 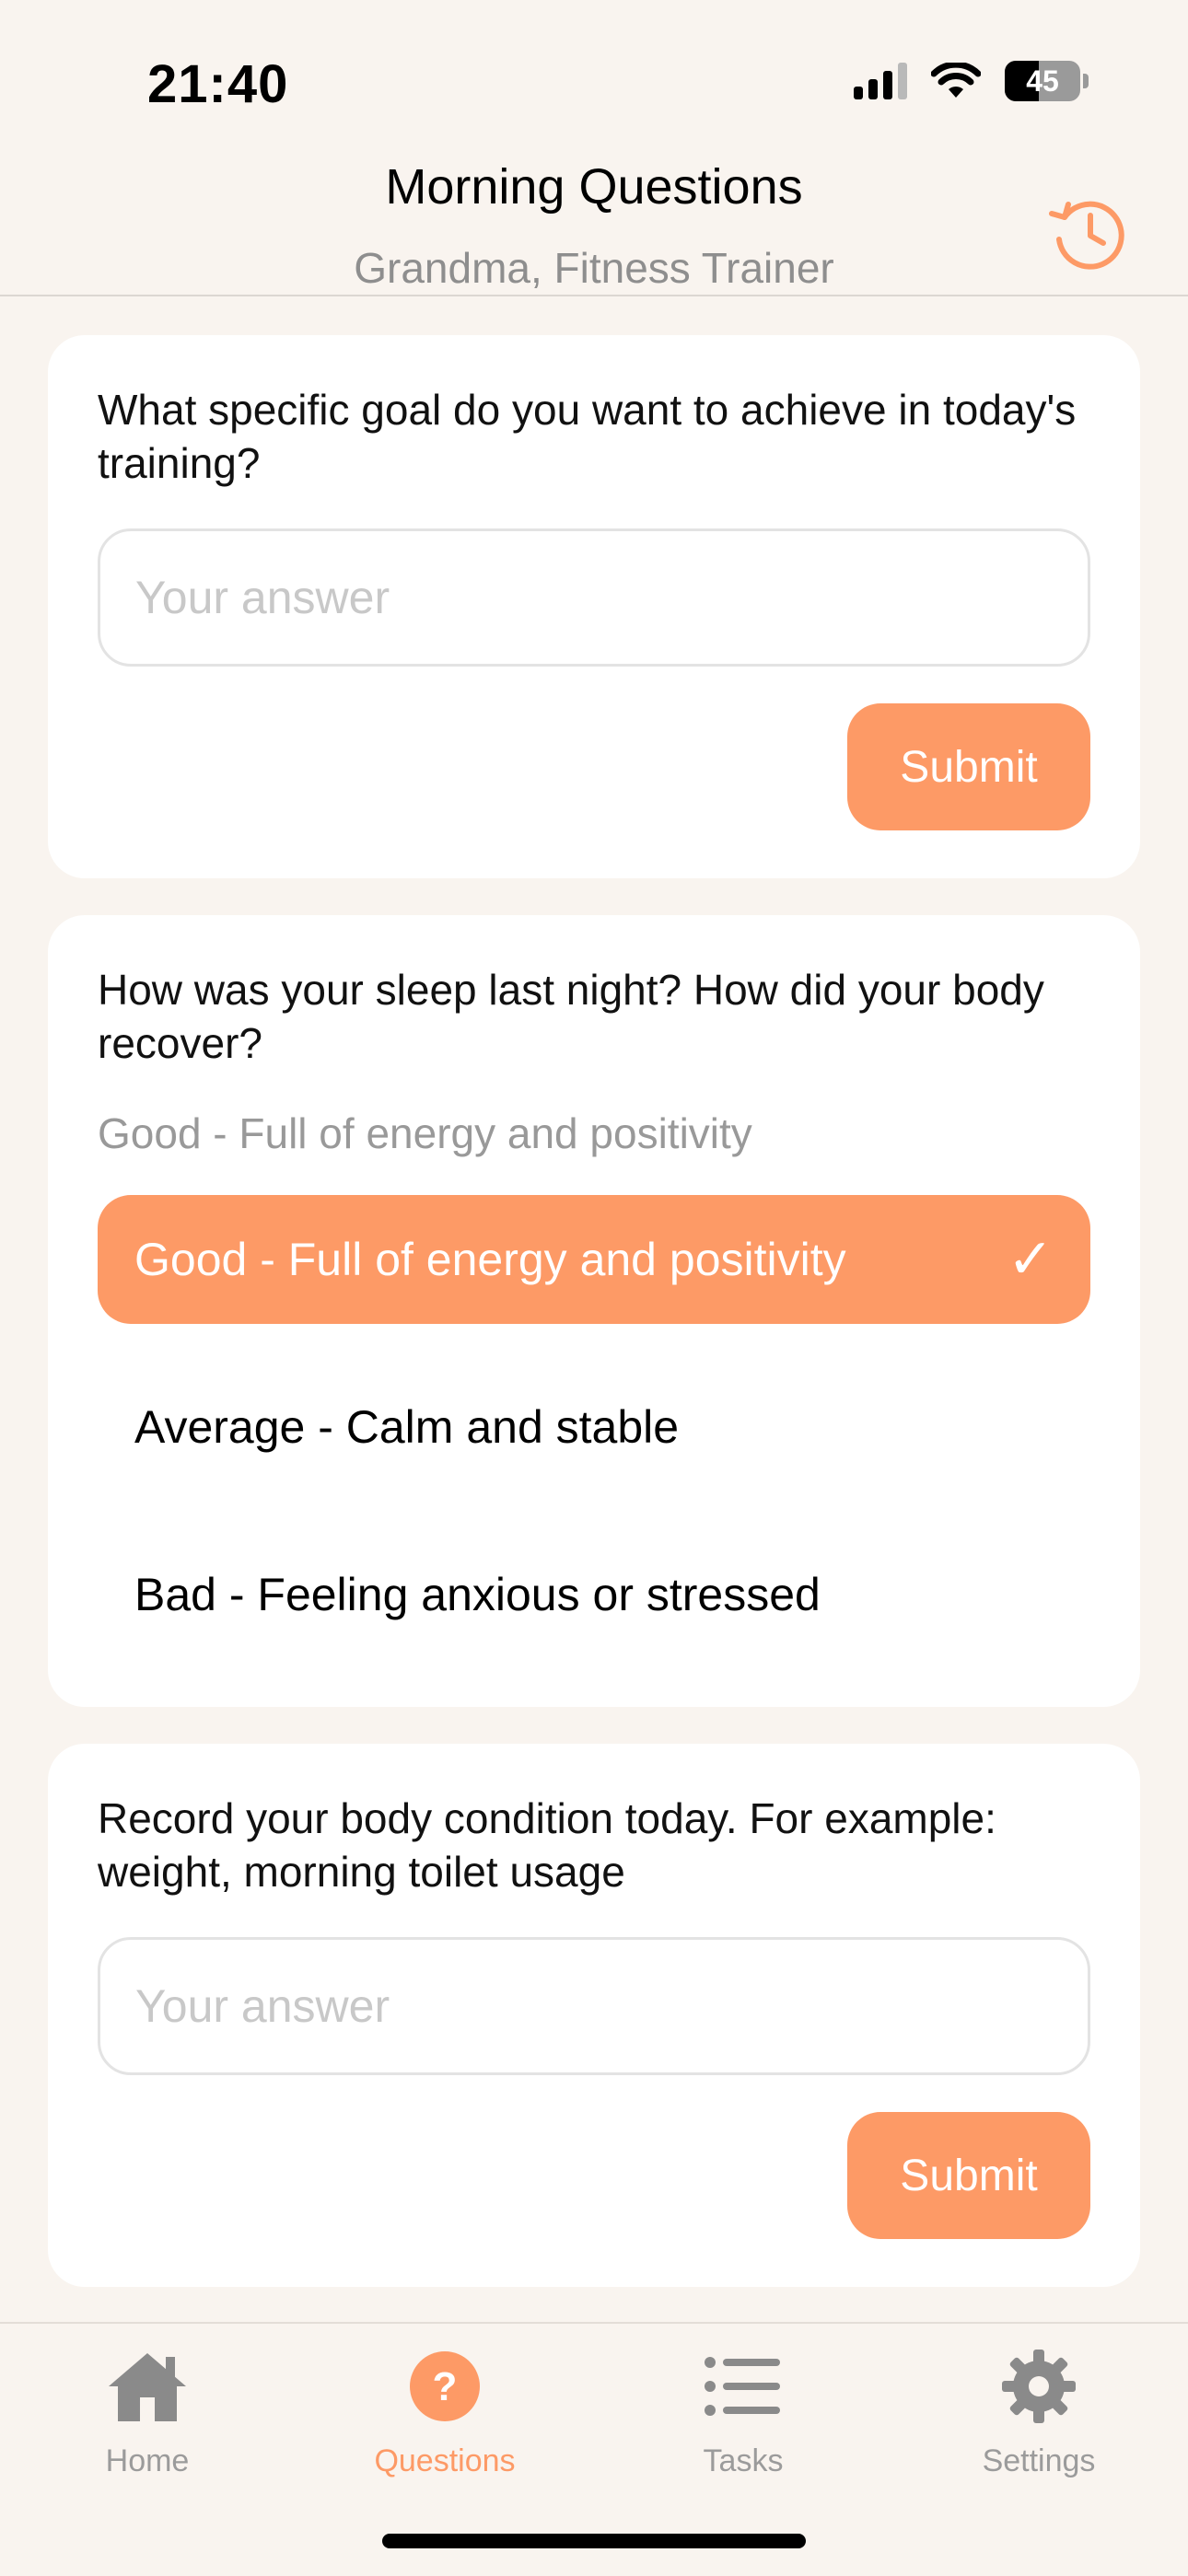 I want to click on question-icon: ?, so click(x=445, y=2386).